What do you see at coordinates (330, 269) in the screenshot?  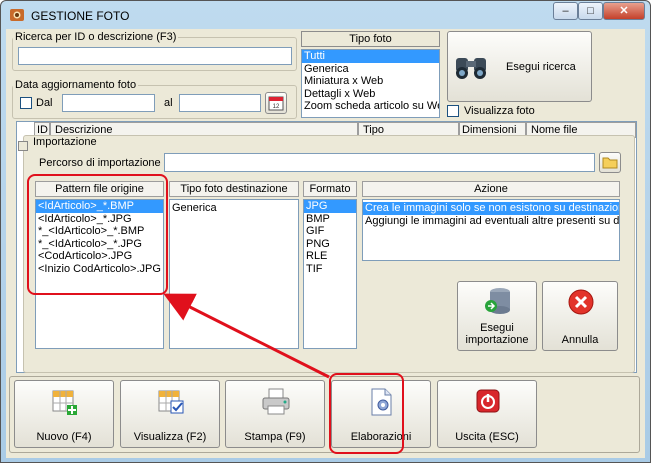 I see `list-item: TIF` at bounding box center [330, 269].